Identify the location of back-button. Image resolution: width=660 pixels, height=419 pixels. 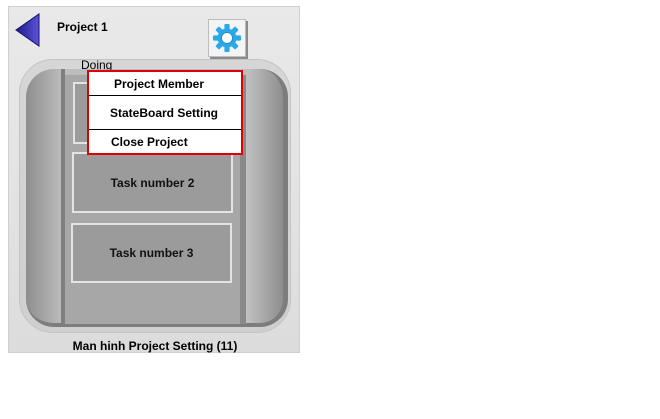
(28, 30).